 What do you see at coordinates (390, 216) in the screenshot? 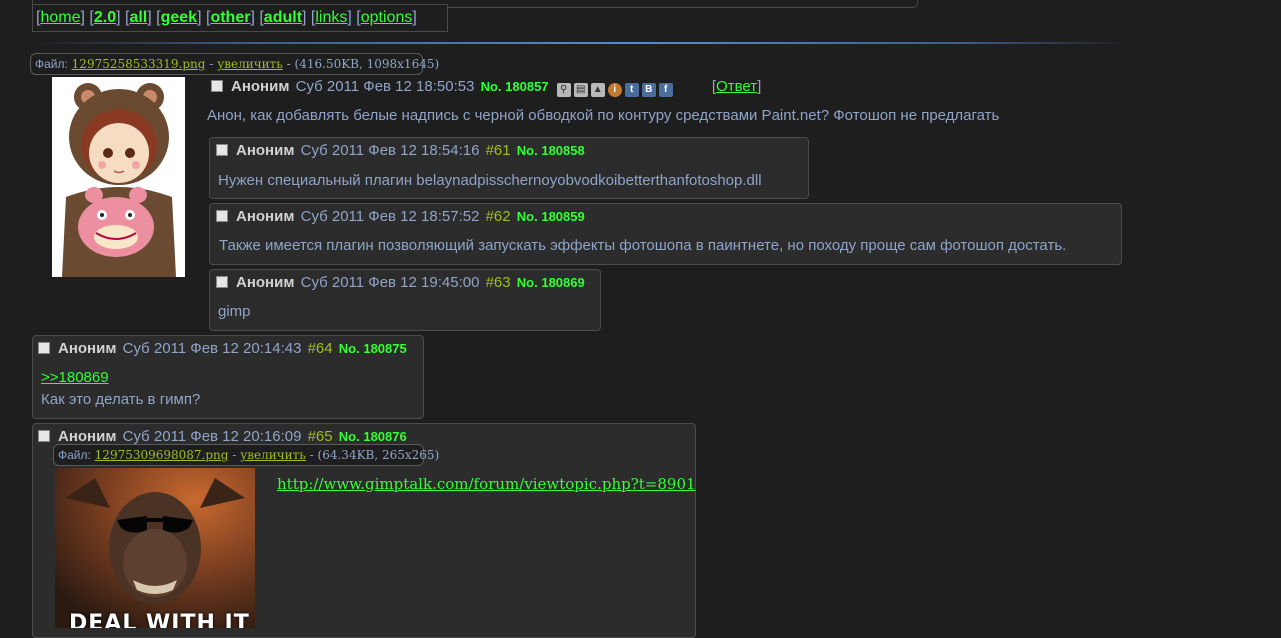
I see `post-date: Суб 2011 Фев 12 18:57:52` at bounding box center [390, 216].